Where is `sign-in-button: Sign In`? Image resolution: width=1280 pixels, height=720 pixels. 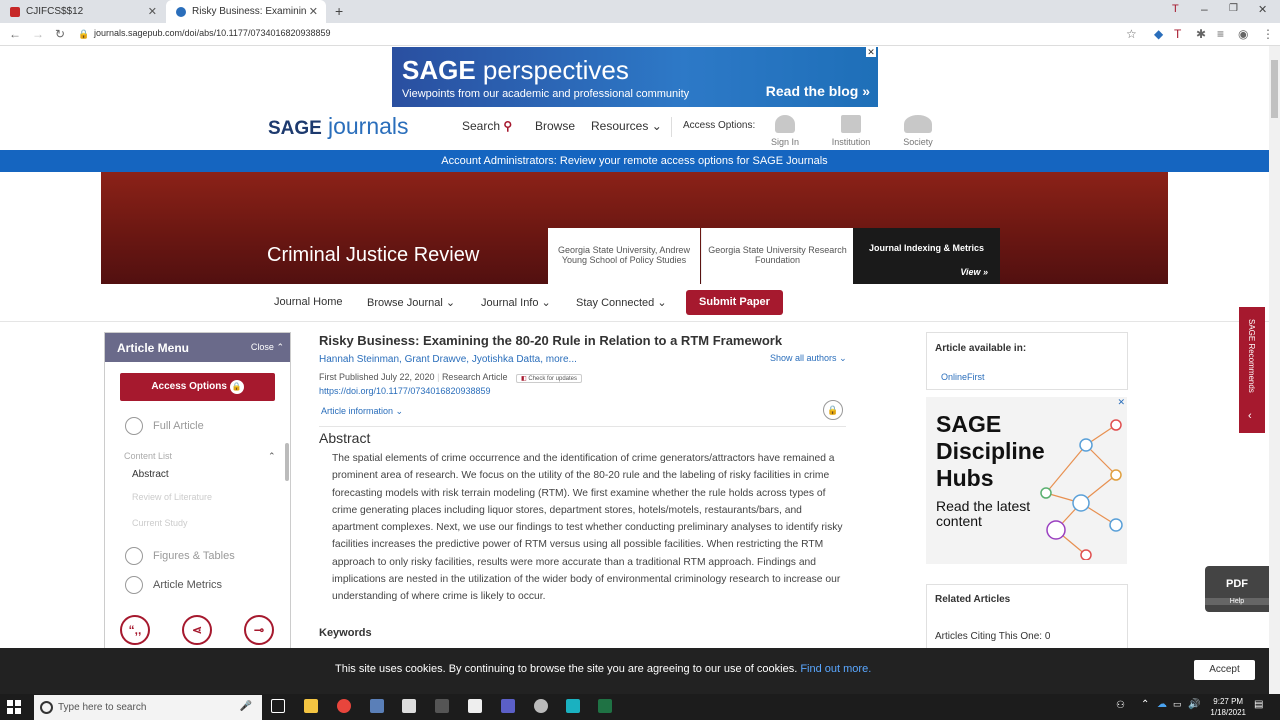 sign-in-button: Sign In is located at coordinates (785, 131).